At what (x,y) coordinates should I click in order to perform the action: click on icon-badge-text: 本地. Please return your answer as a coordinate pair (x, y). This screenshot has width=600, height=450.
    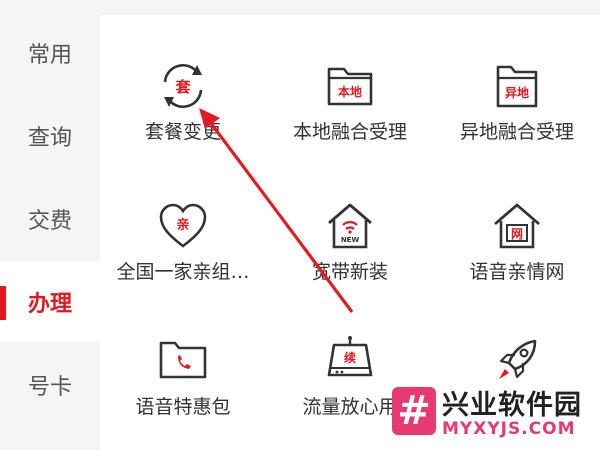
    Looking at the image, I should click on (350, 91).